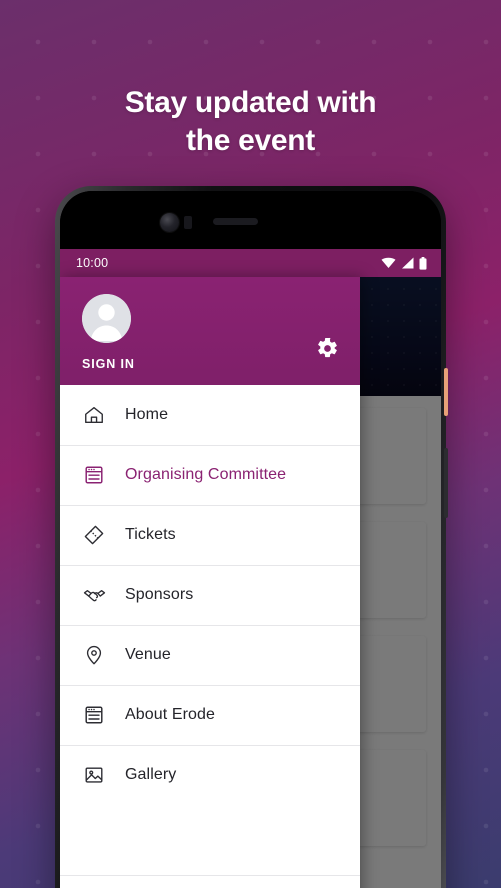 This screenshot has height=888, width=501. I want to click on timezone-selector: Timezone-Asia/Calcutta, so click(210, 882).